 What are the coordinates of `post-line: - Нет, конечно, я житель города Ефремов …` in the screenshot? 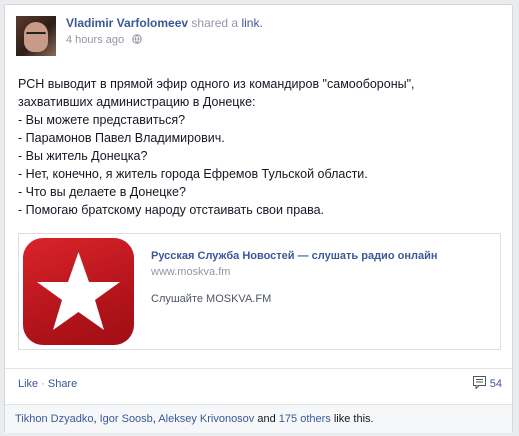 It's located at (193, 174).